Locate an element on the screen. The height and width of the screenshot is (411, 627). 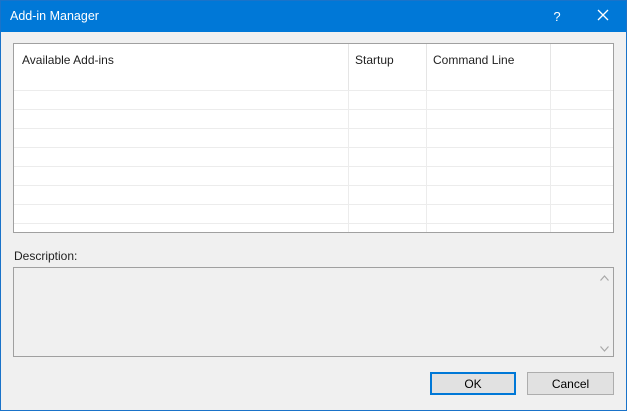
close-icon is located at coordinates (603, 16).